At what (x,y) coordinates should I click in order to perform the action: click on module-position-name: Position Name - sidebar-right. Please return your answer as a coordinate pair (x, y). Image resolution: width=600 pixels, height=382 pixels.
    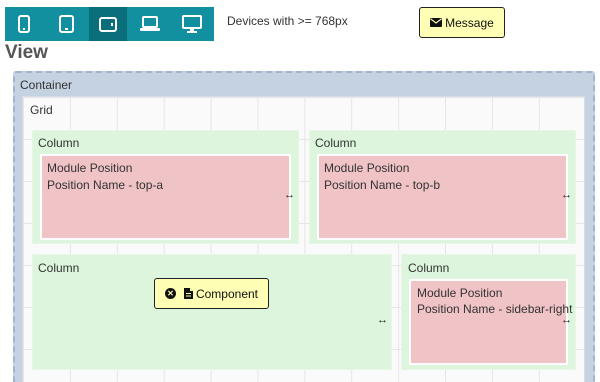
    Looking at the image, I should click on (495, 309).